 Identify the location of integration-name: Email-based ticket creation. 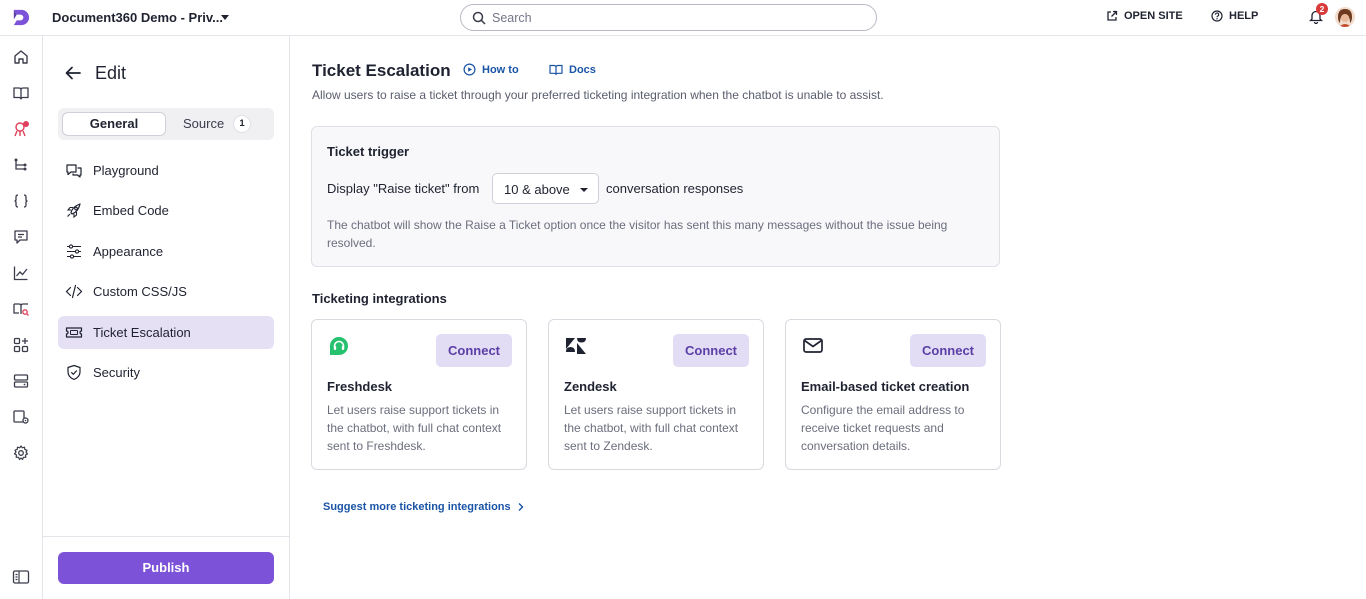
(885, 386).